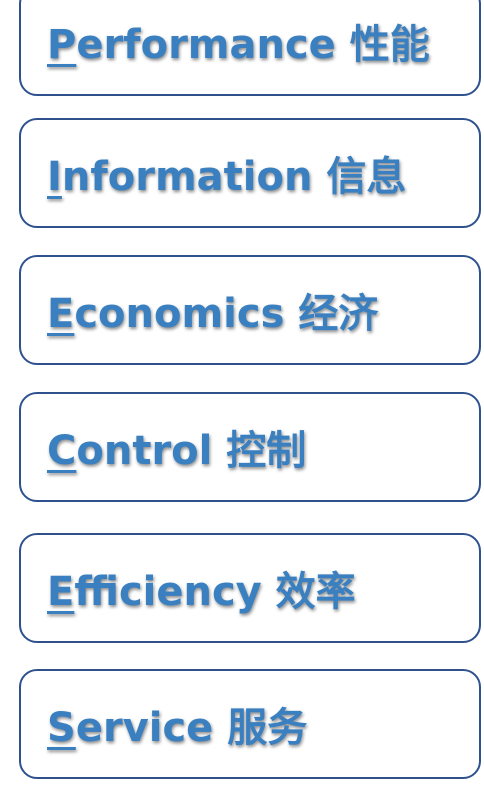 This screenshot has height=786, width=484. I want to click on category-box-control: Control 控制, so click(250, 447).